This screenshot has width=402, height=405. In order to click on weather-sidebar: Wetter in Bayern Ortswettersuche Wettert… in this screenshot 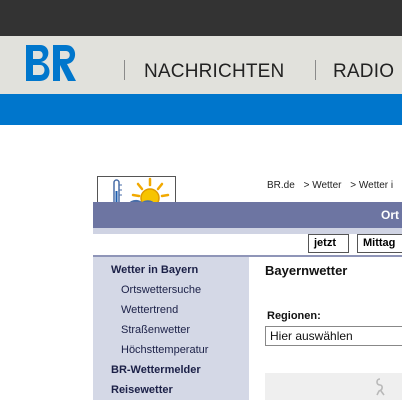, I will do `click(171, 328)`.